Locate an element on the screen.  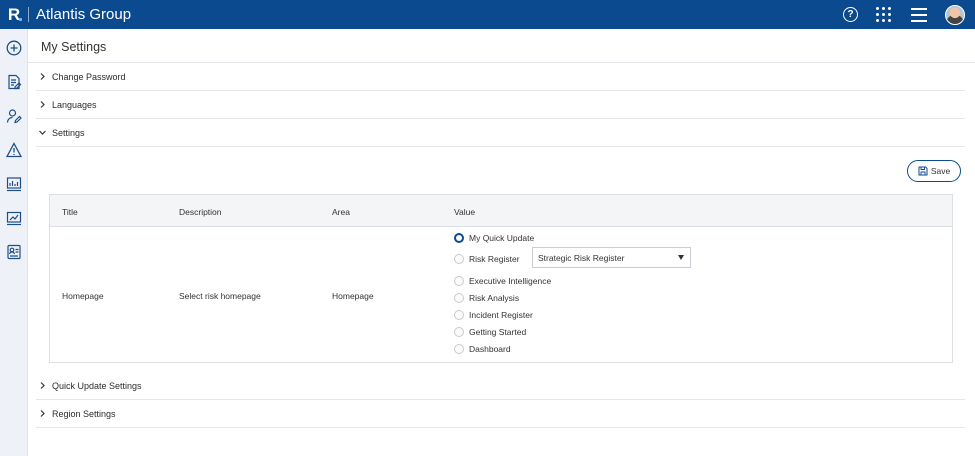
user-edit-icon is located at coordinates (14, 116).